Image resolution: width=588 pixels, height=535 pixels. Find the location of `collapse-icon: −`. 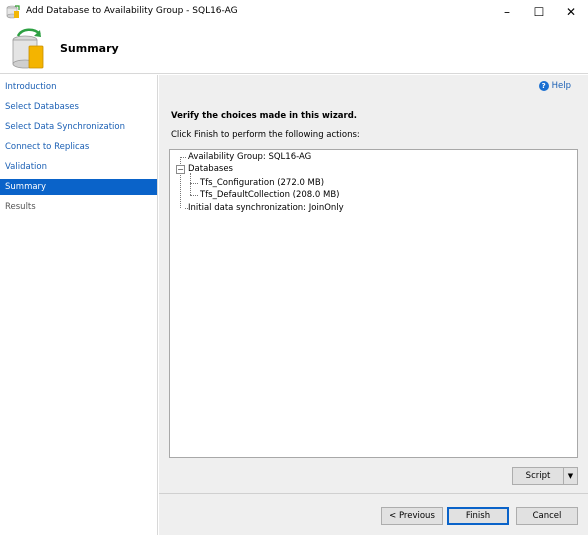

collapse-icon: − is located at coordinates (180, 169).